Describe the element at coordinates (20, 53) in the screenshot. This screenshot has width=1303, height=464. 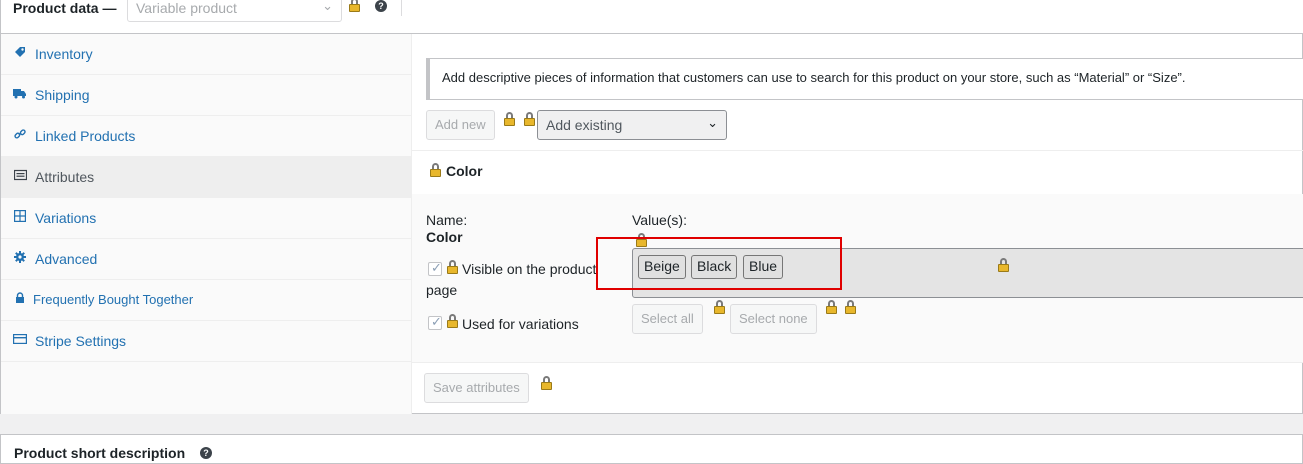
I see `tag-icon` at that location.